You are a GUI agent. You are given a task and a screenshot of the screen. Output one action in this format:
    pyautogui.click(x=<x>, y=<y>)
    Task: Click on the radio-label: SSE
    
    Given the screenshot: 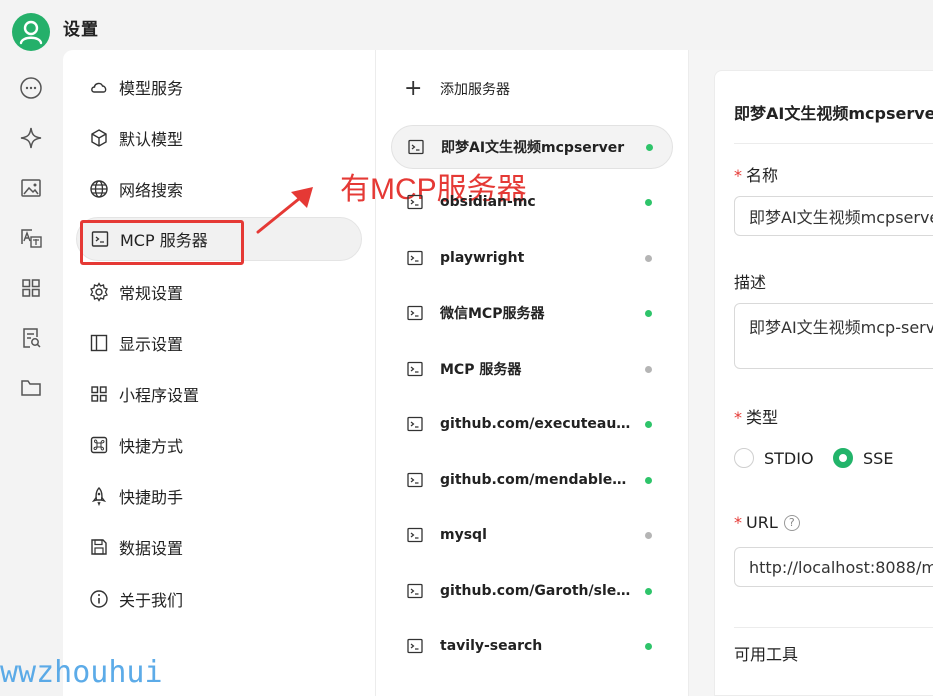 What is the action you would take?
    pyautogui.click(x=878, y=458)
    